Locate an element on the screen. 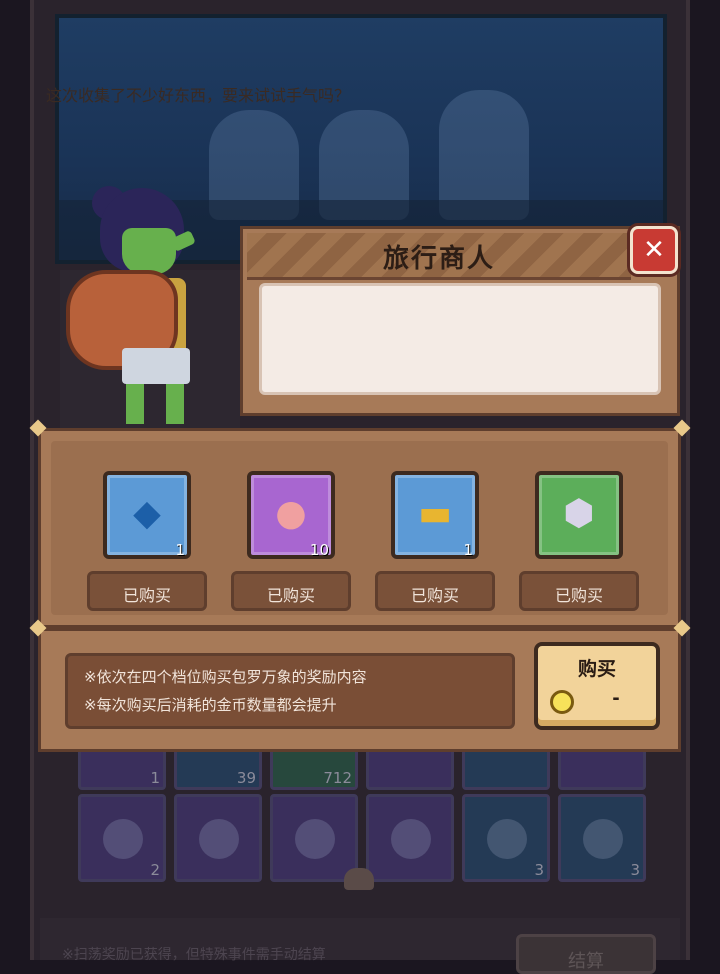 The height and width of the screenshot is (974, 720). wand-icon is located at coordinates (603, 839).